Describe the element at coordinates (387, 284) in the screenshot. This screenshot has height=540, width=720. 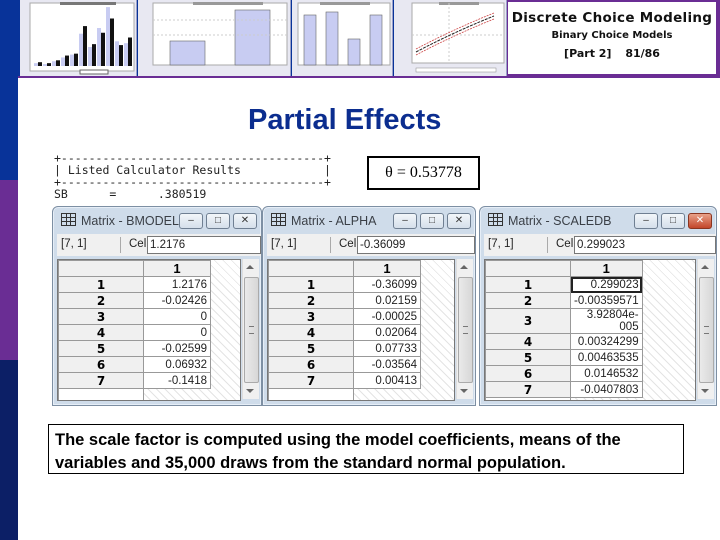
I see `matrix-cell: -0.36099` at that location.